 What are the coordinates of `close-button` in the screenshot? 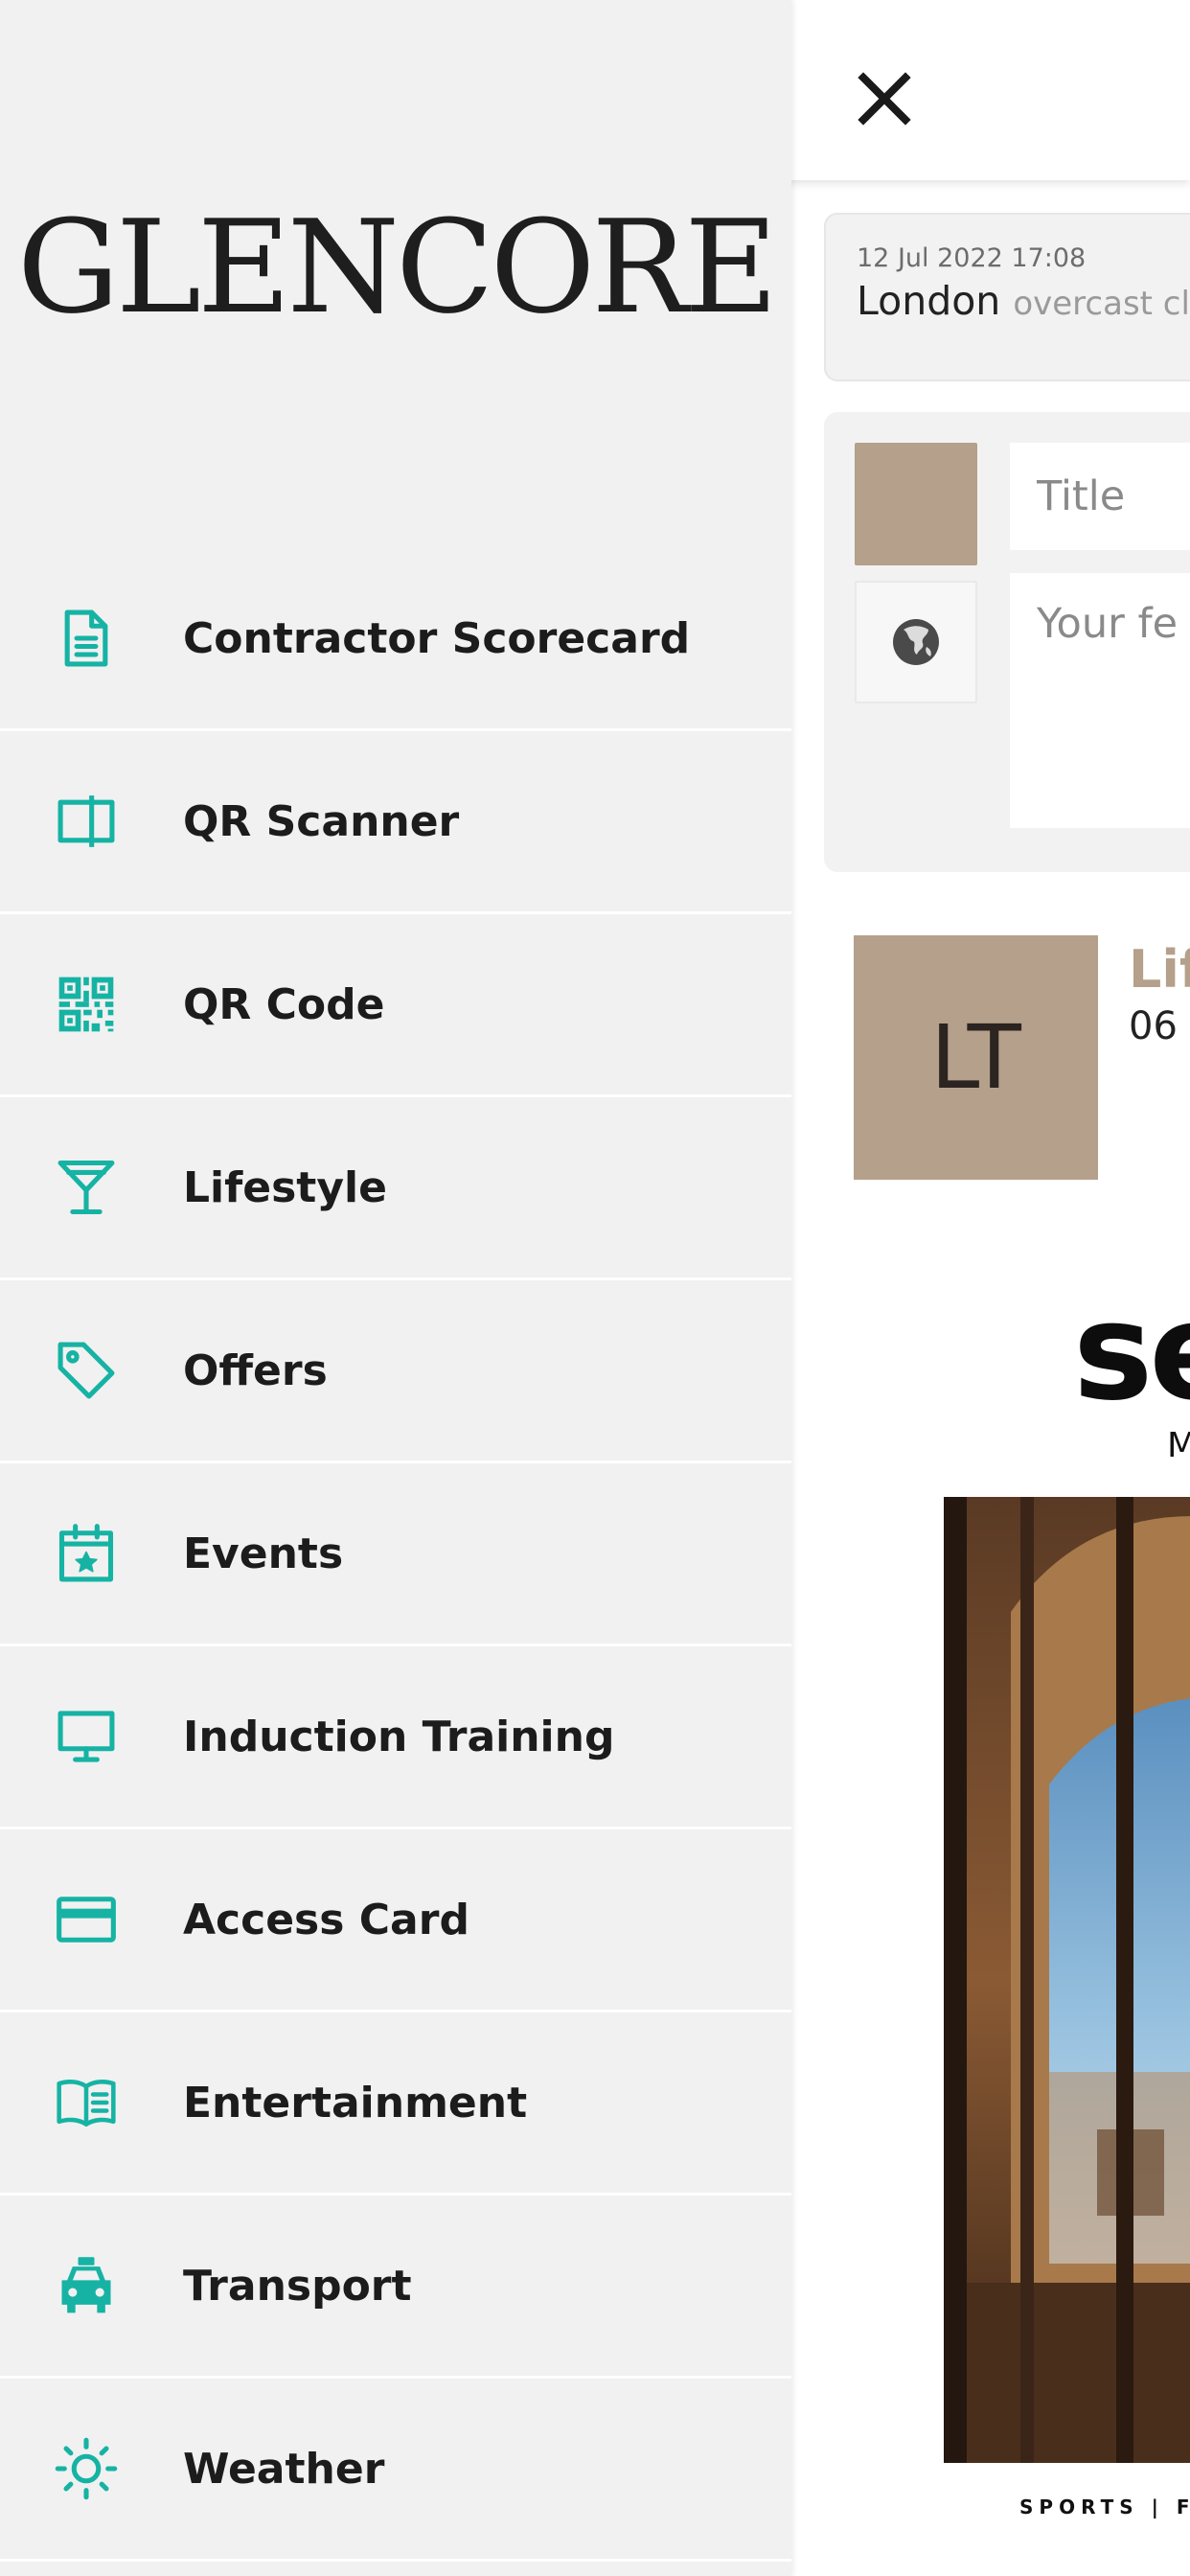 It's located at (884, 99).